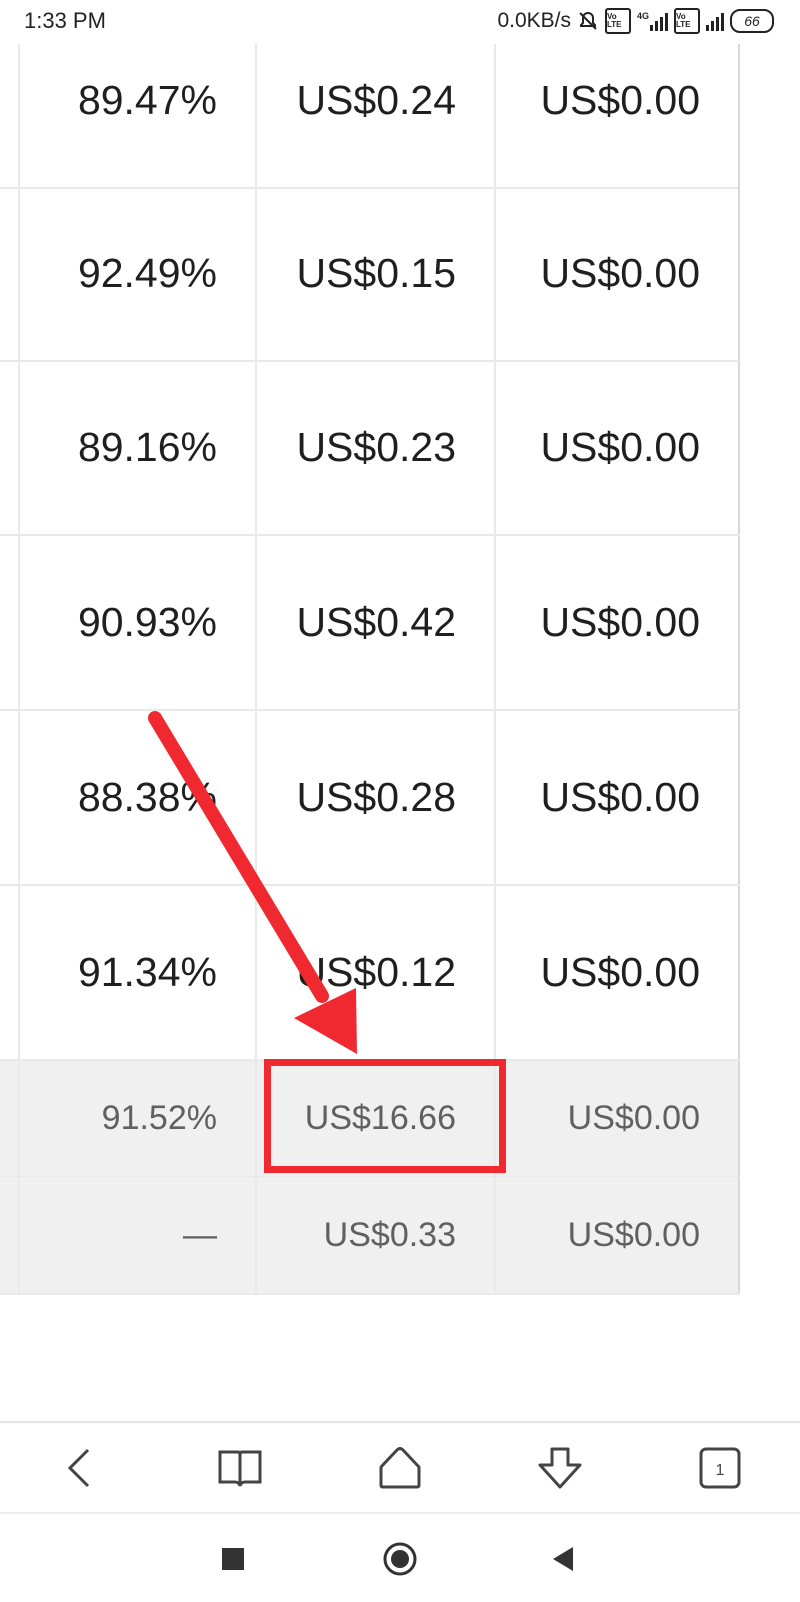 Image resolution: width=800 pixels, height=1602 pixels. What do you see at coordinates (233, 1559) in the screenshot?
I see `recents-icon` at bounding box center [233, 1559].